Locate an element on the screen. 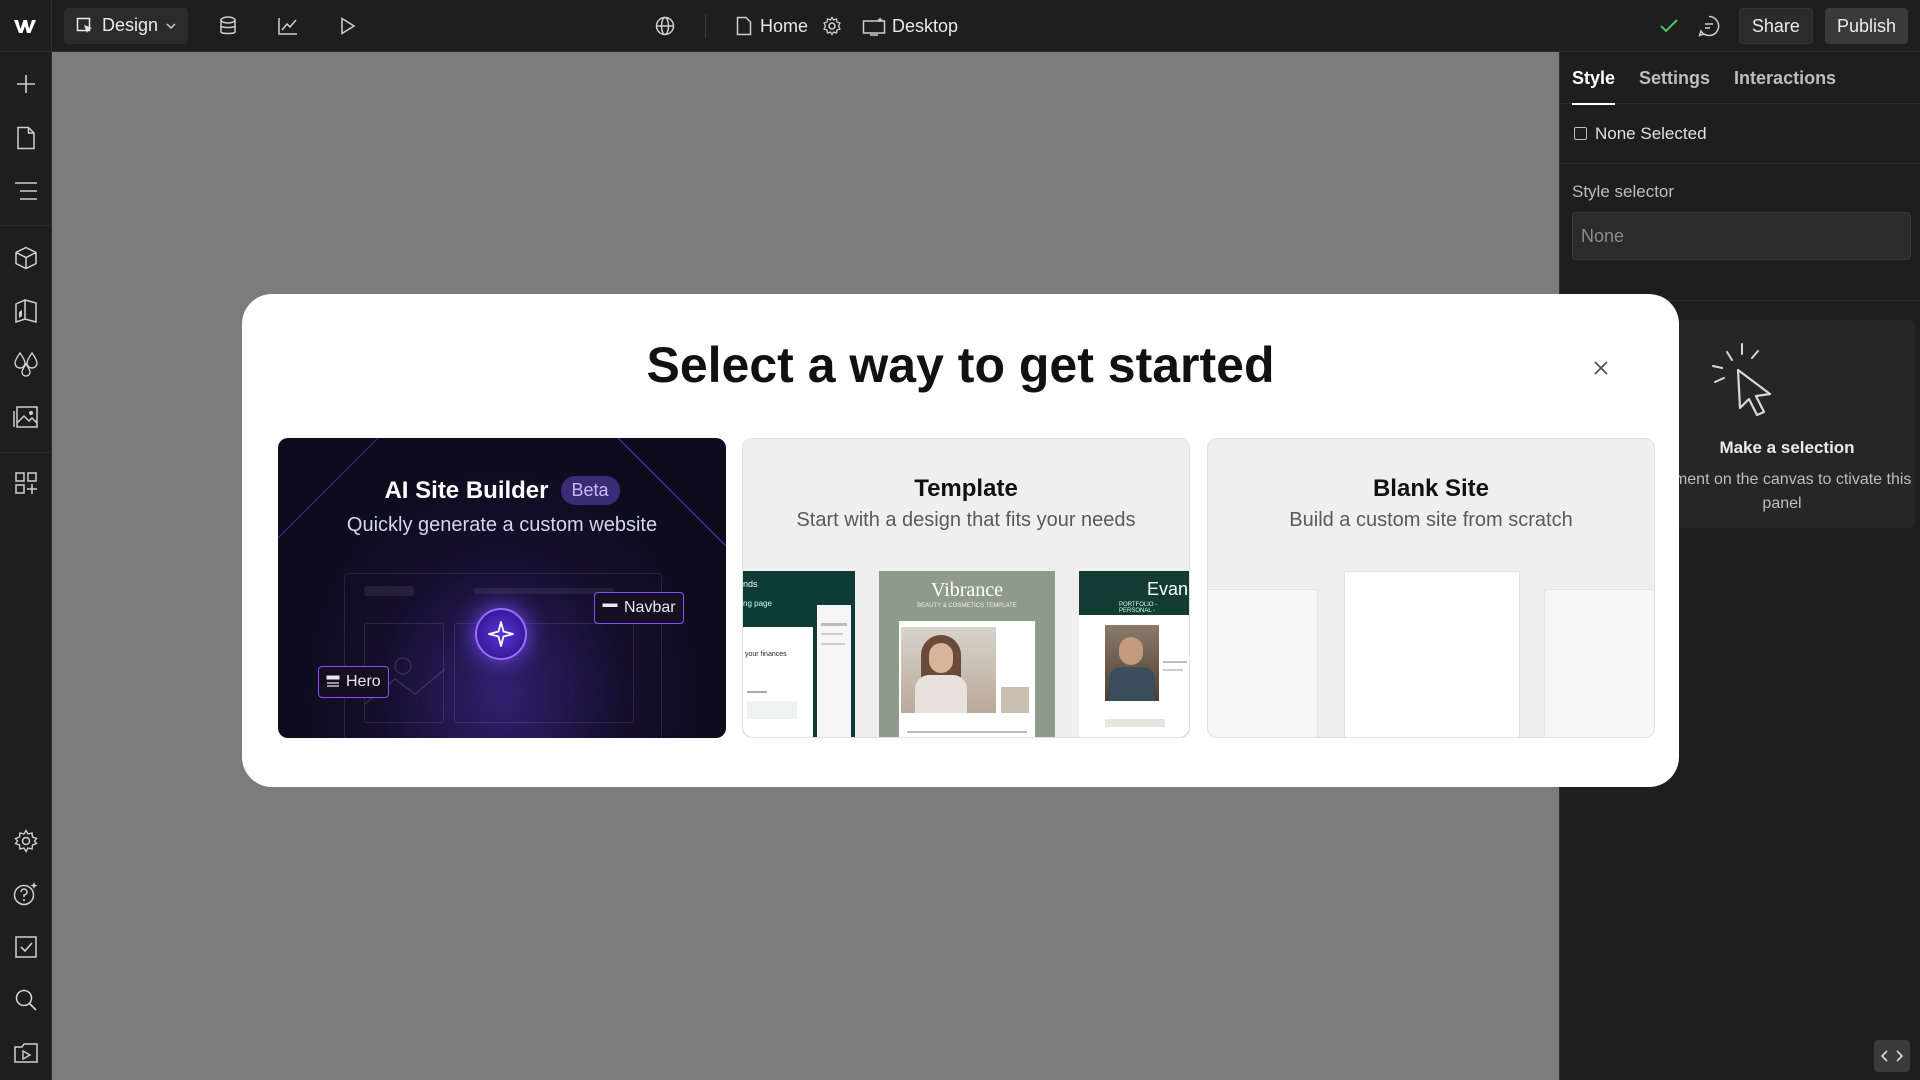 This screenshot has height=1080, width=1920. selection-status-row: None Selected is located at coordinates (1740, 134).